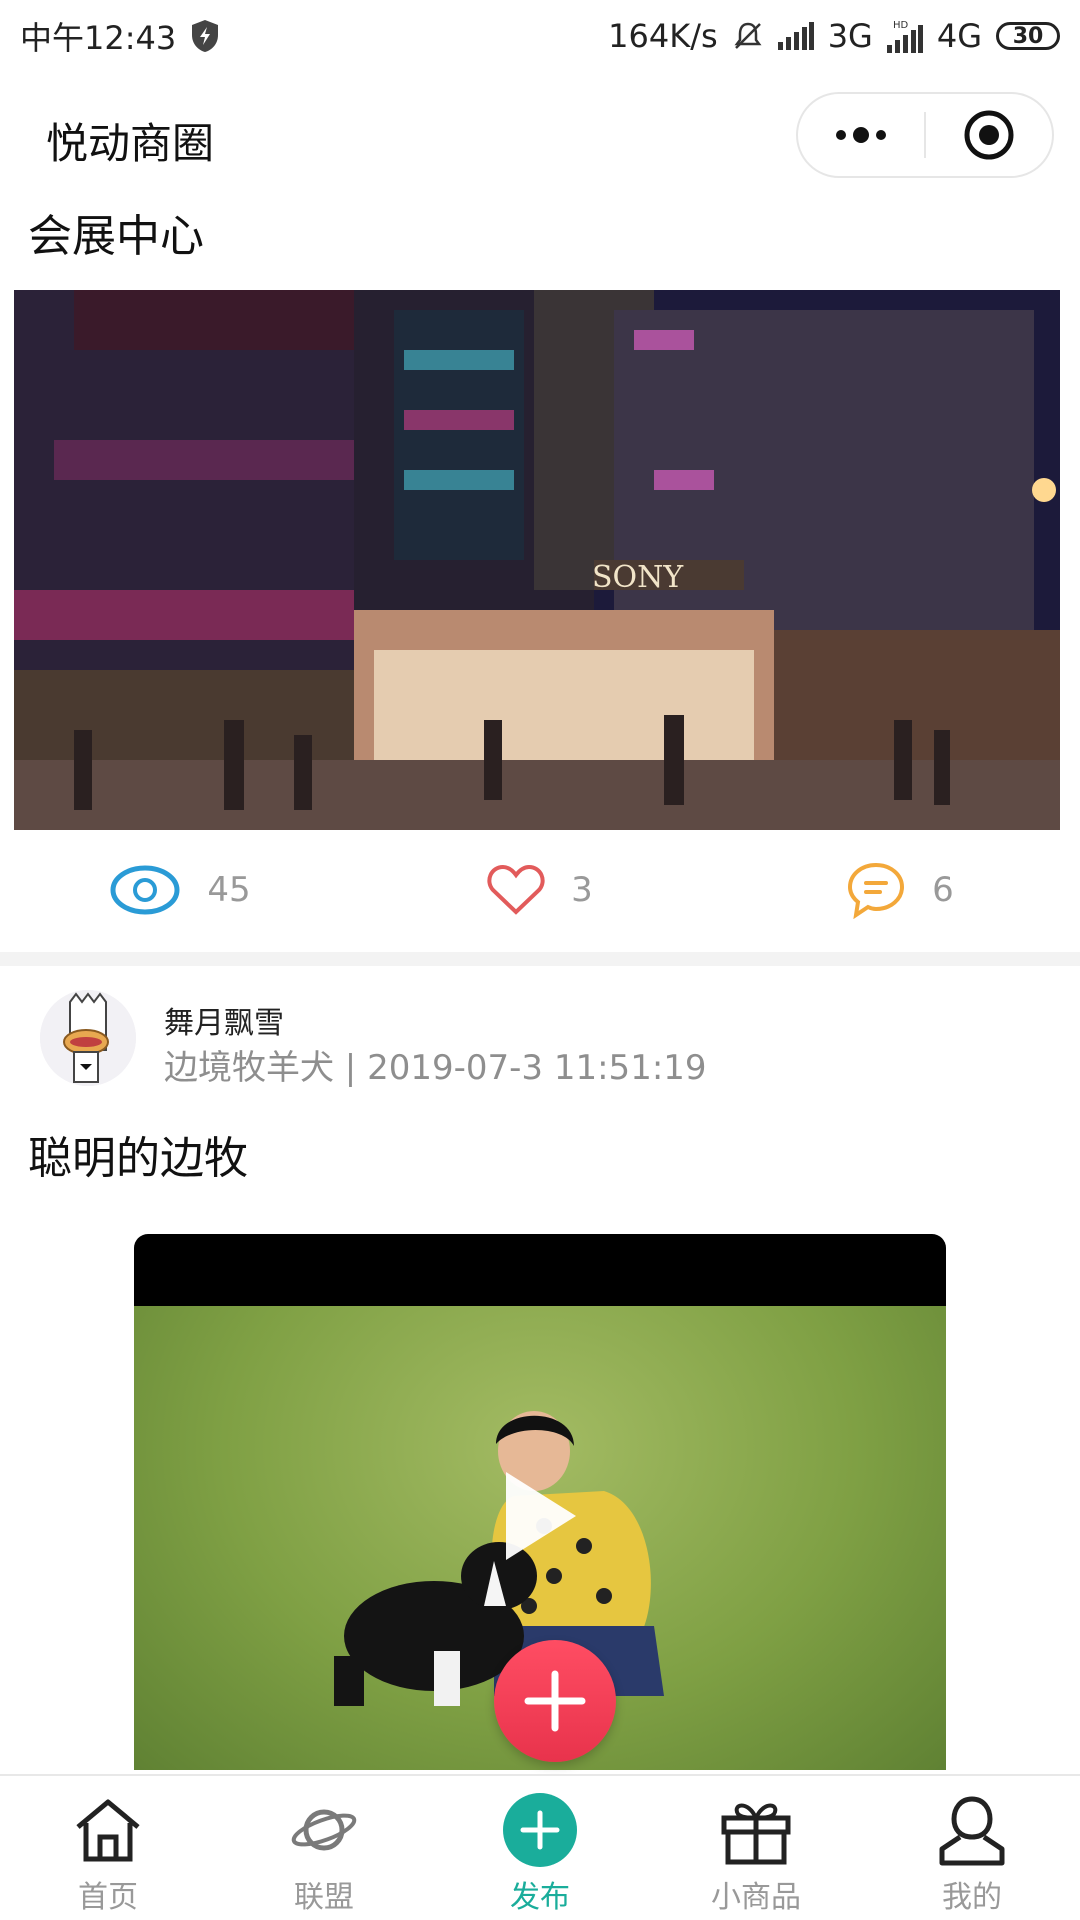 The height and width of the screenshot is (1920, 1080). What do you see at coordinates (540, 36) in the screenshot?
I see `status-bar: 中午12:43 164K/s 3G HD 4G 30` at bounding box center [540, 36].